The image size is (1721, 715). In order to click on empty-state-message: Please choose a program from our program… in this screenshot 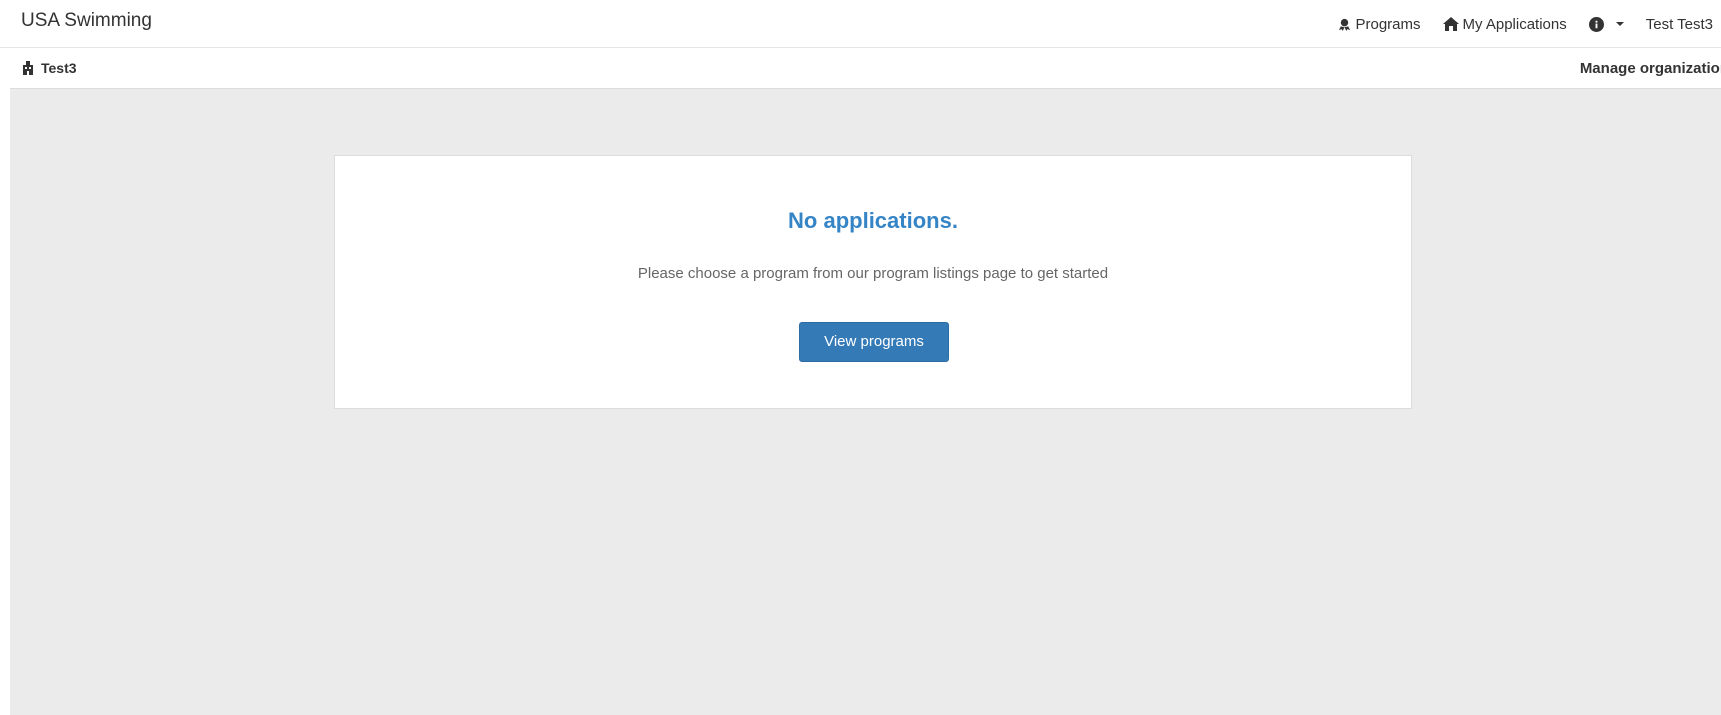, I will do `click(873, 273)`.